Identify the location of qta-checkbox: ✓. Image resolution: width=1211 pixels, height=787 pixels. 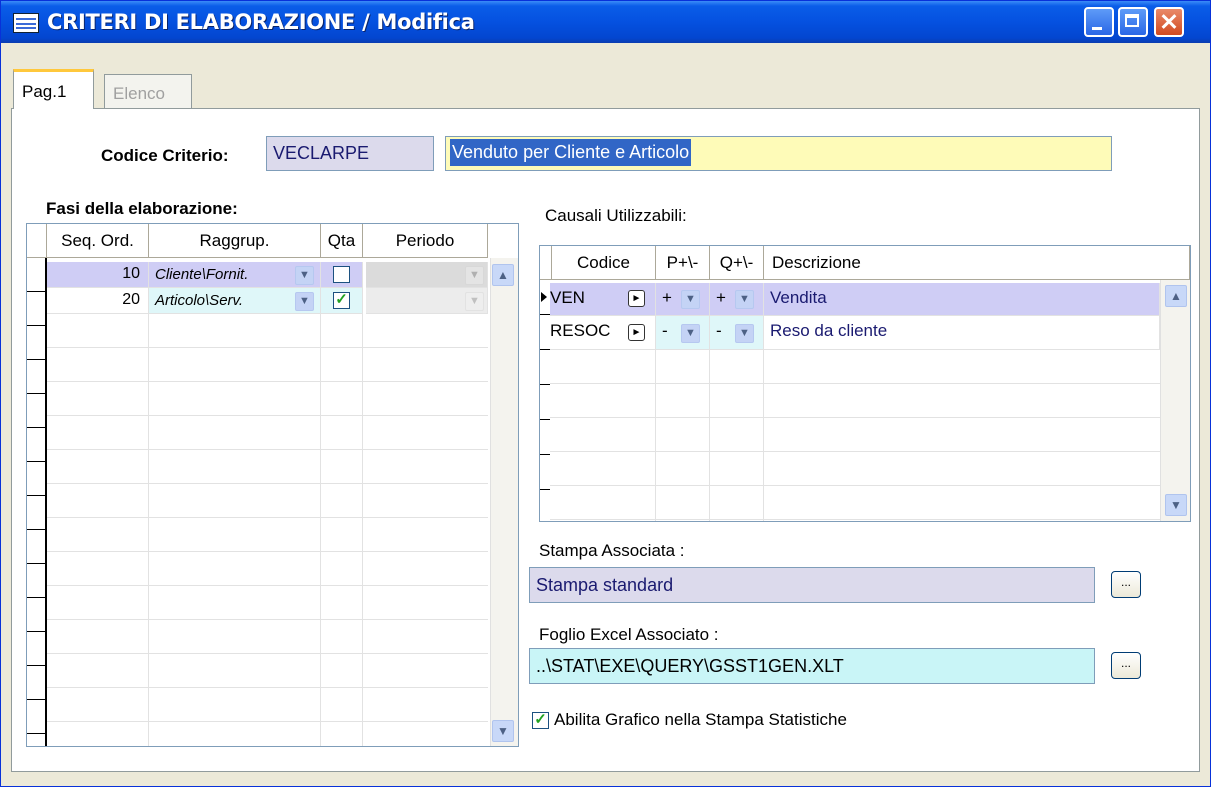
(341, 300).